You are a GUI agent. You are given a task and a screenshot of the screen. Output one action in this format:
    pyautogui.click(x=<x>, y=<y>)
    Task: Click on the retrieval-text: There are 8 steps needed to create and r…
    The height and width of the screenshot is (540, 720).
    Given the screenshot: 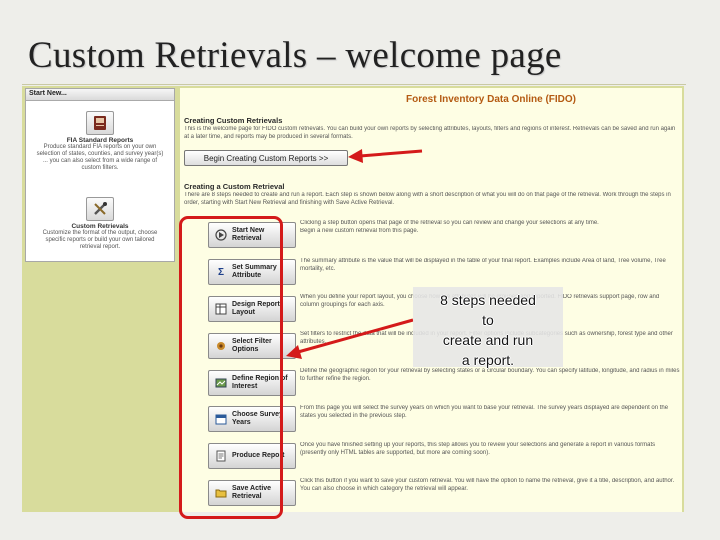 What is the action you would take?
    pyautogui.click(x=427, y=199)
    